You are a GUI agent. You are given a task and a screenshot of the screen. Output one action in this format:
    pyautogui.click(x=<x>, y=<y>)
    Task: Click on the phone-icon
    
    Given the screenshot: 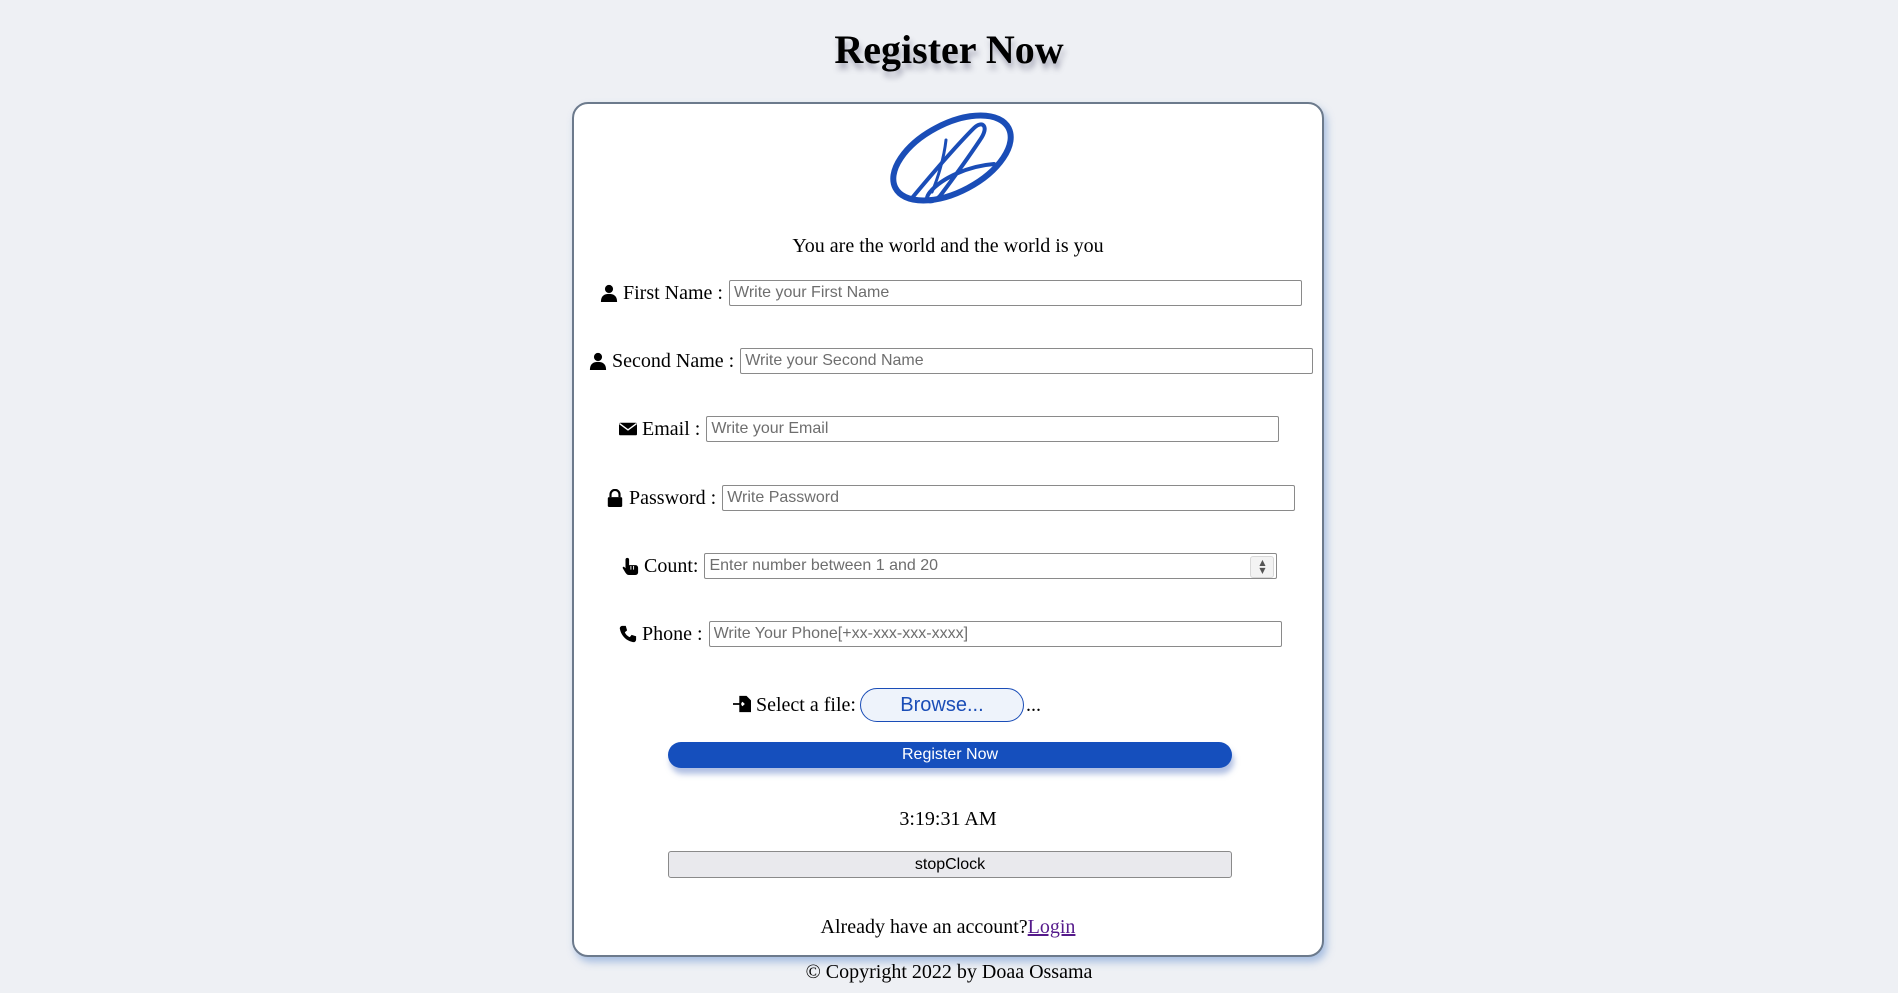 What is the action you would take?
    pyautogui.click(x=628, y=634)
    